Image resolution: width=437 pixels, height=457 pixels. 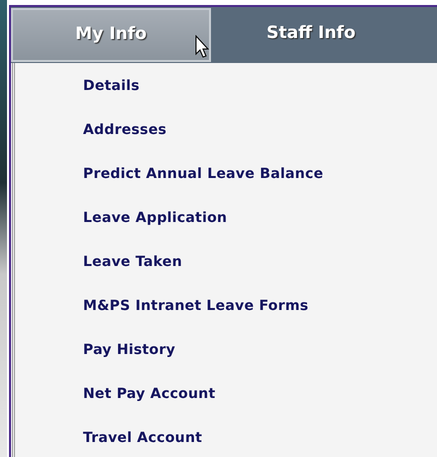 I want to click on tab: Staff Info, so click(x=311, y=34).